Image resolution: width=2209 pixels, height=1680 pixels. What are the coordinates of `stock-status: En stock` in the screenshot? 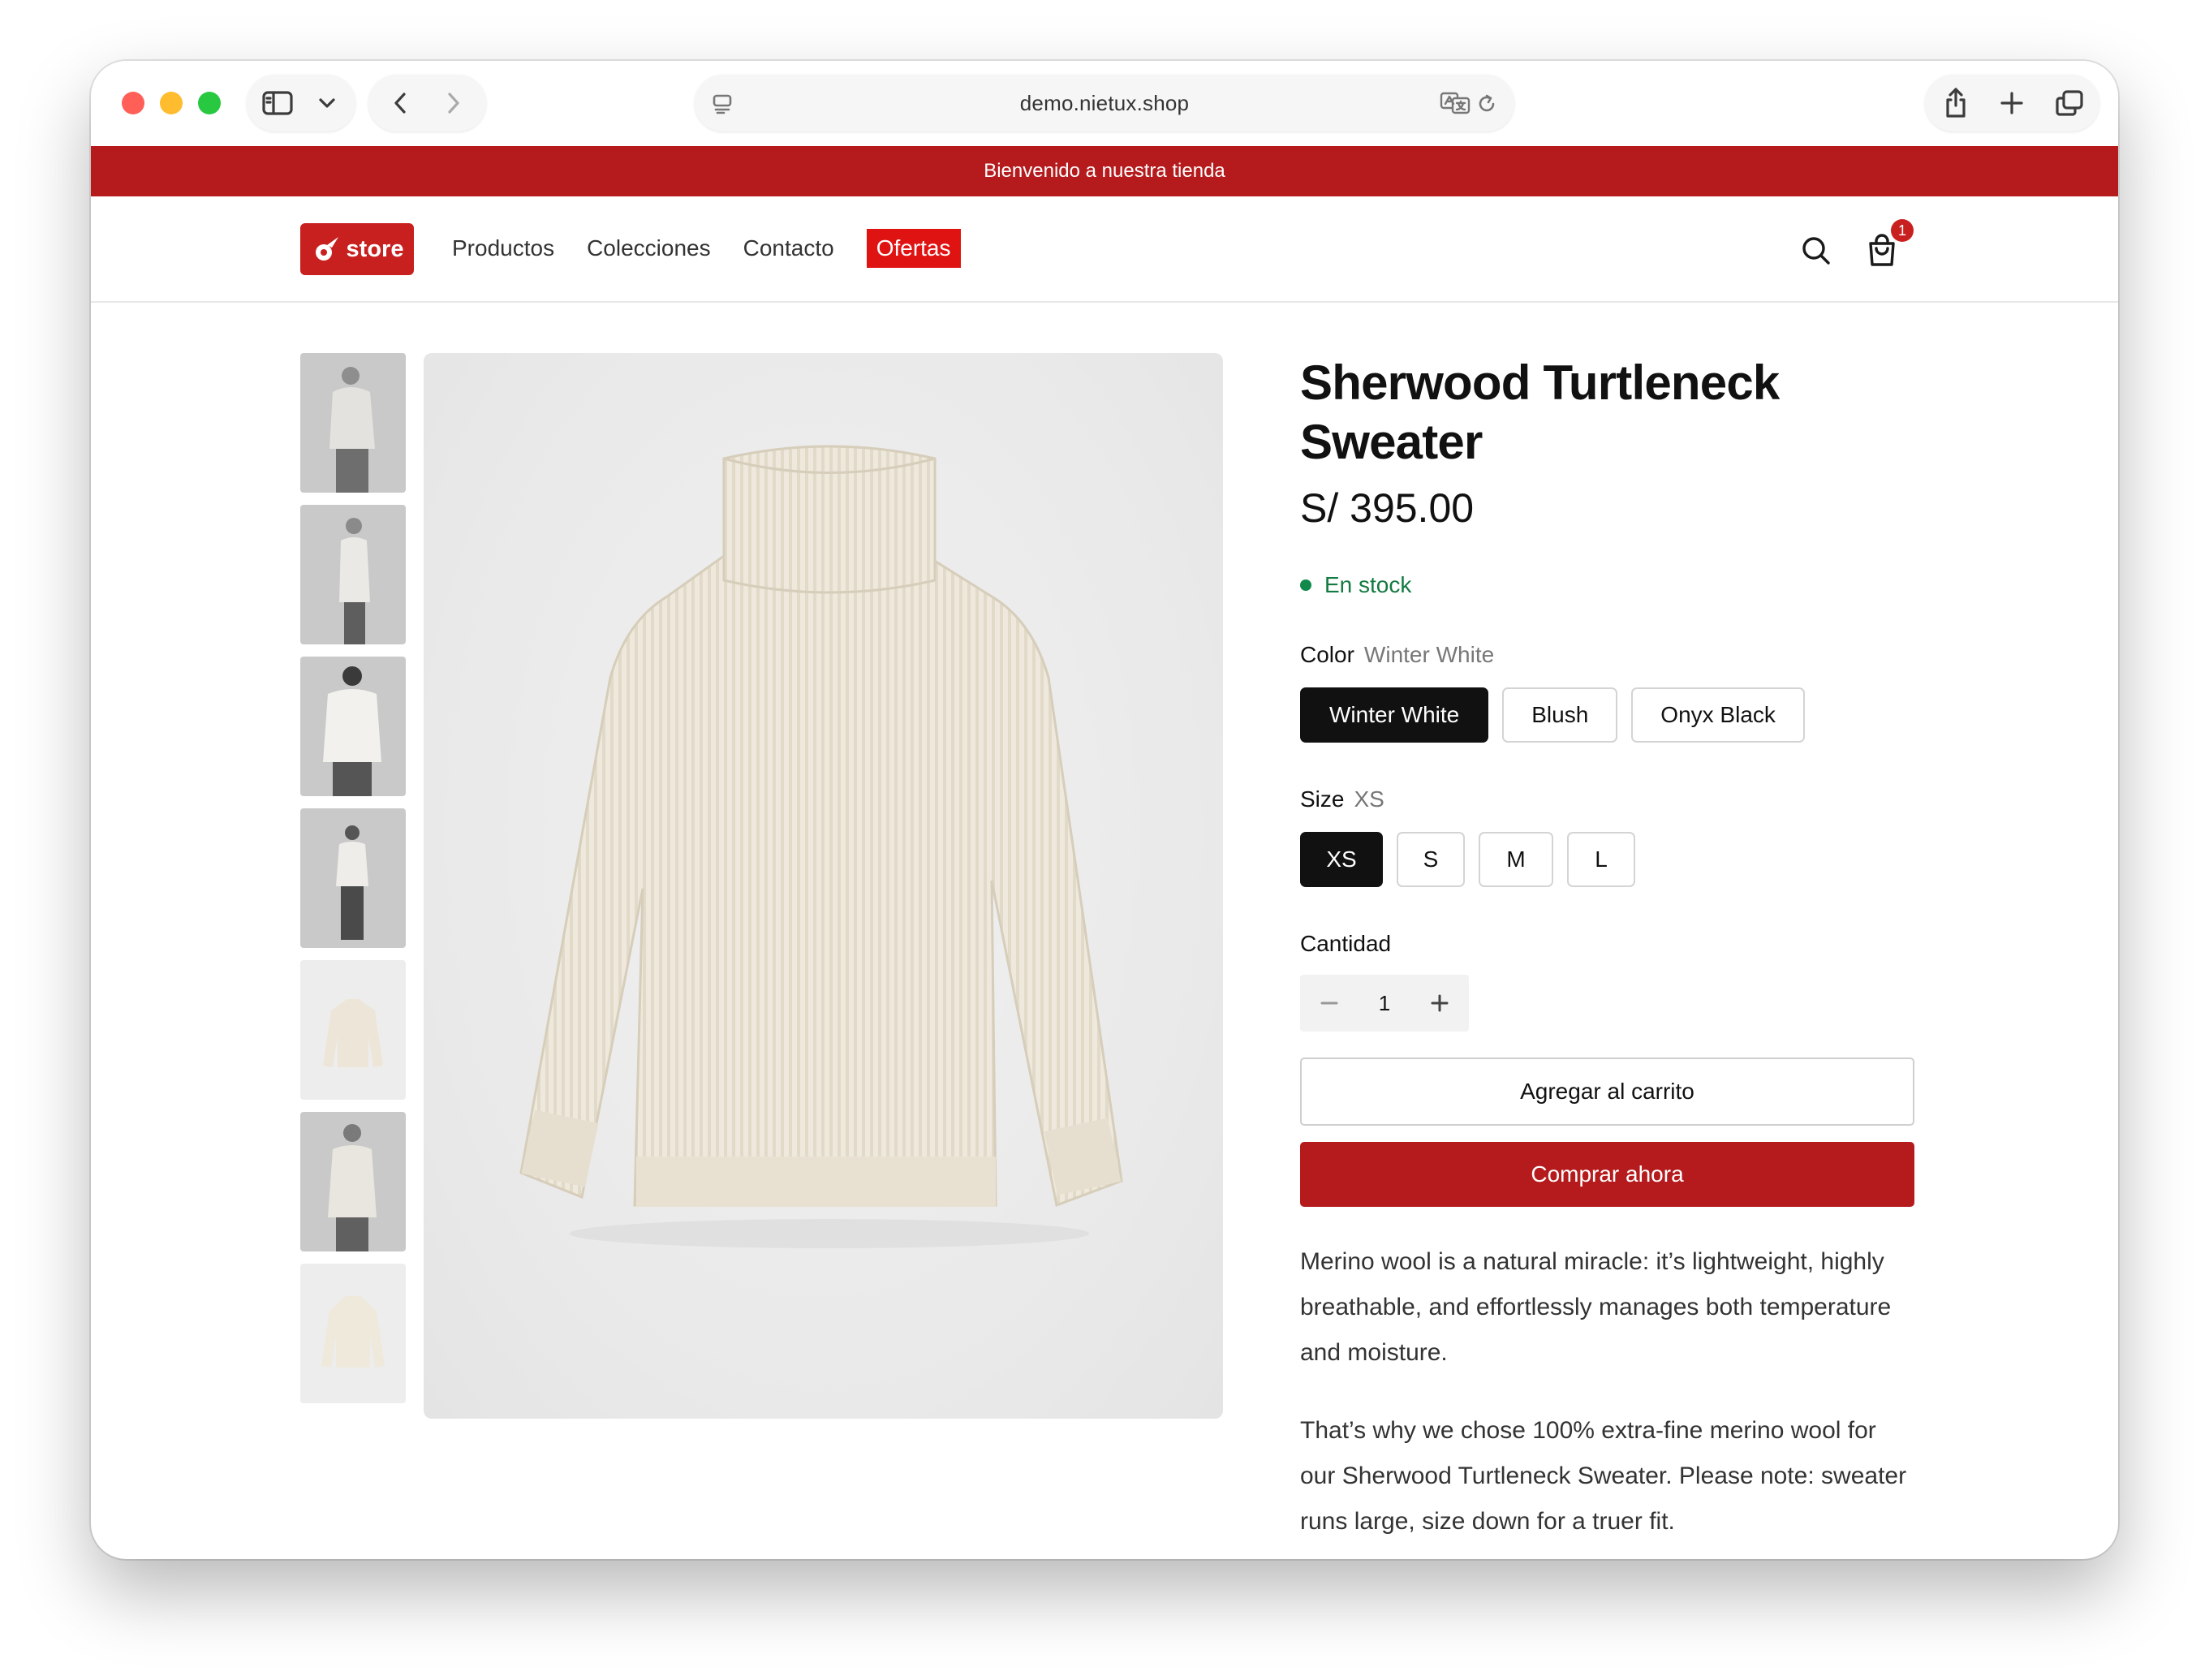 It's located at (1608, 585).